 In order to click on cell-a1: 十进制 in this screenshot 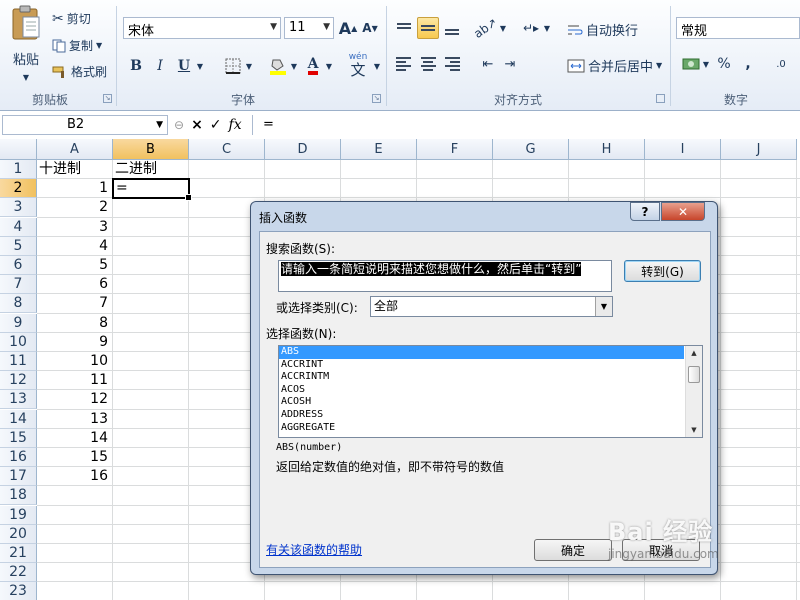, I will do `click(75, 169)`.